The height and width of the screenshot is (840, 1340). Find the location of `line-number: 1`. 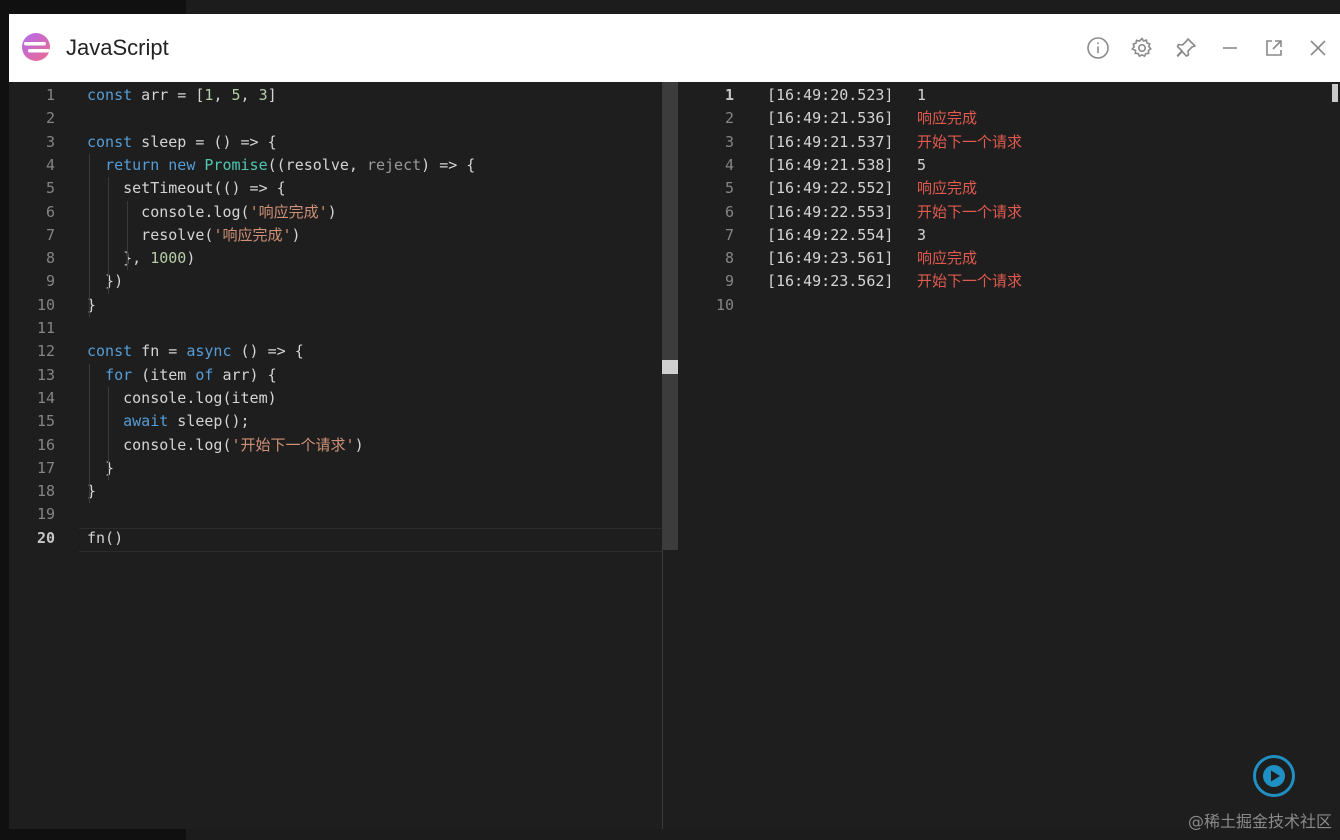

line-number: 1 is located at coordinates (50, 95).